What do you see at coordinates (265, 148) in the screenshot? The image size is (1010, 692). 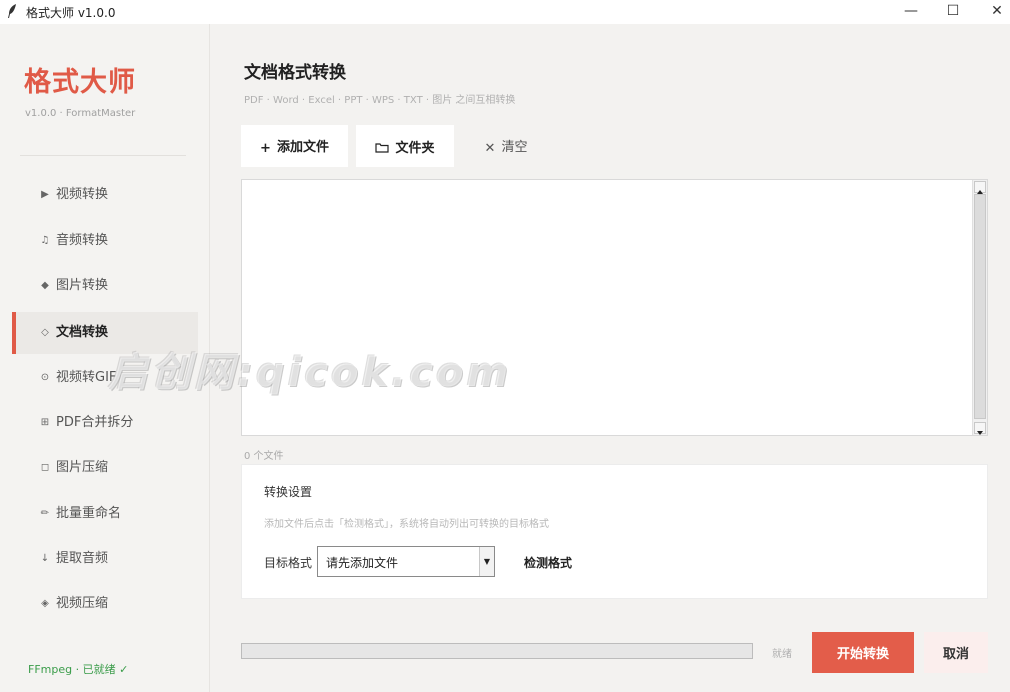 I see `plus-icon: +` at bounding box center [265, 148].